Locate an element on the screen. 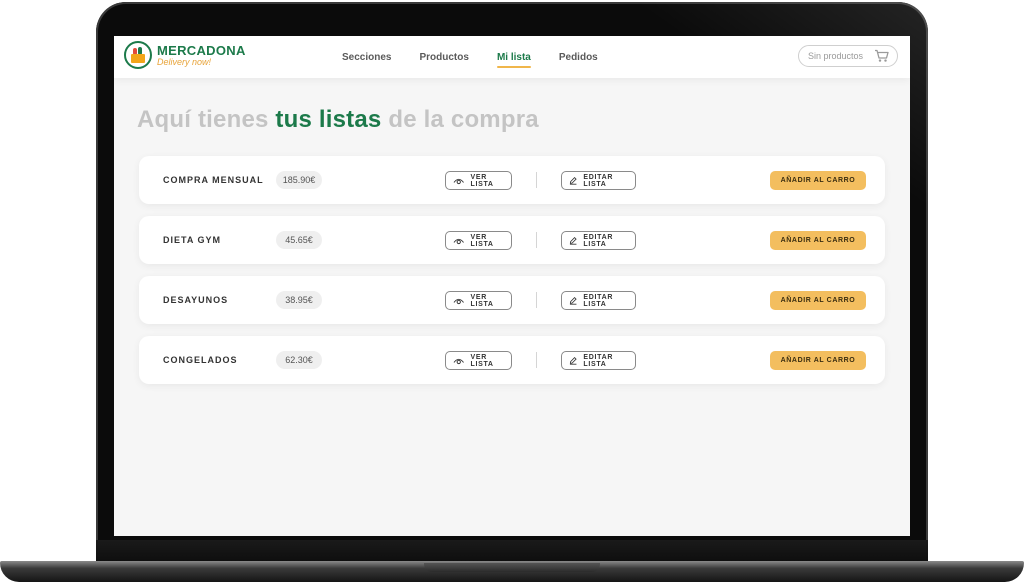  main-nav: Secciones Productos Mi lista Pedidos is located at coordinates (484, 60).